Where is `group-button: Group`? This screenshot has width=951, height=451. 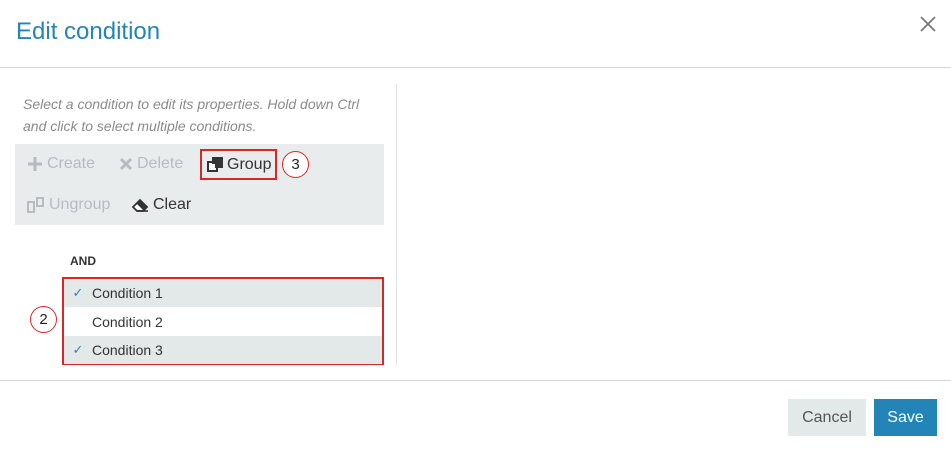
group-button: Group is located at coordinates (239, 164).